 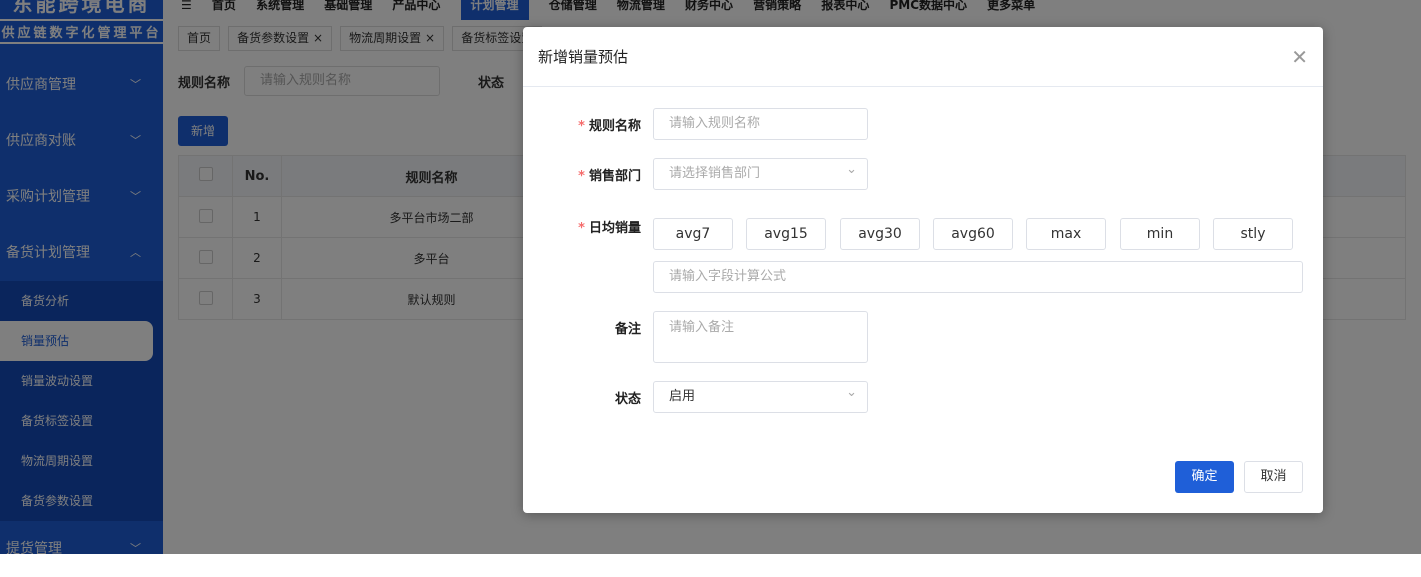 I want to click on chip-avg60: avg60, so click(x=973, y=234).